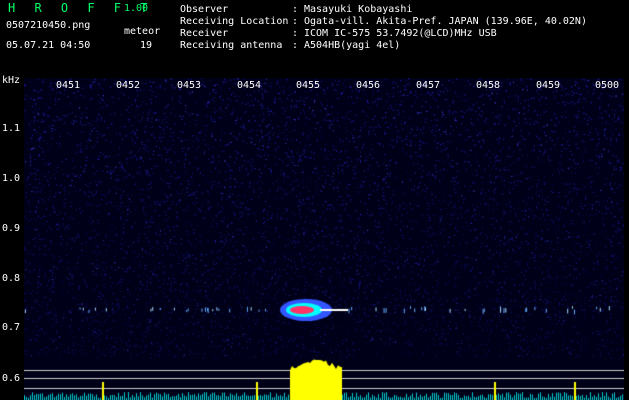 This screenshot has width=629, height=400. What do you see at coordinates (142, 31) in the screenshot?
I see `meteor-label: meteor` at bounding box center [142, 31].